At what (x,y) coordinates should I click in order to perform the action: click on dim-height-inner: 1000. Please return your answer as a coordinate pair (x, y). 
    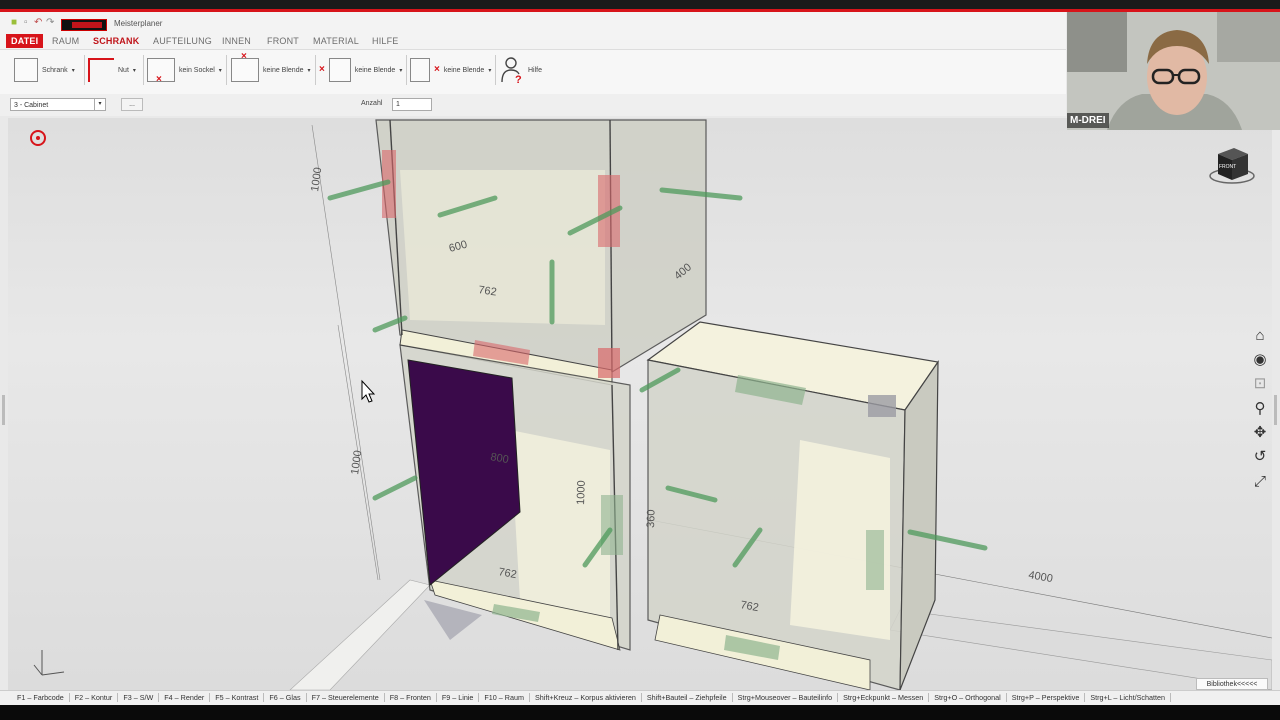
    Looking at the image, I should click on (581, 492).